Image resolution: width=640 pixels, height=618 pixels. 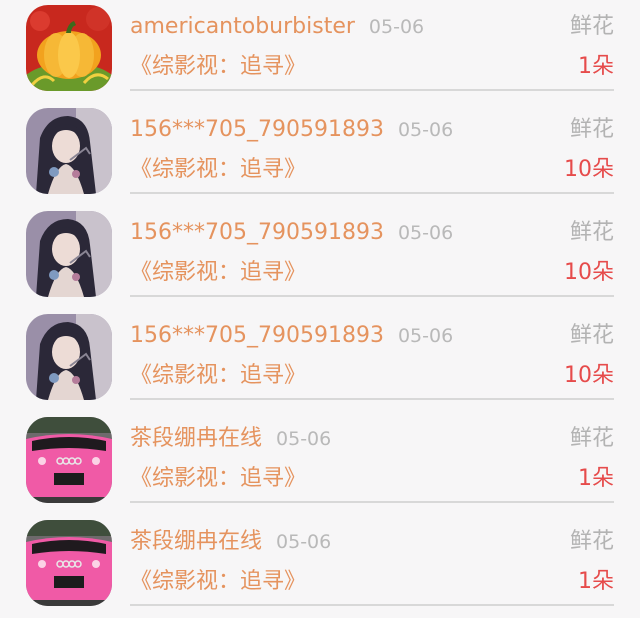 I want to click on pumpkin-avatar, so click(x=69, y=48).